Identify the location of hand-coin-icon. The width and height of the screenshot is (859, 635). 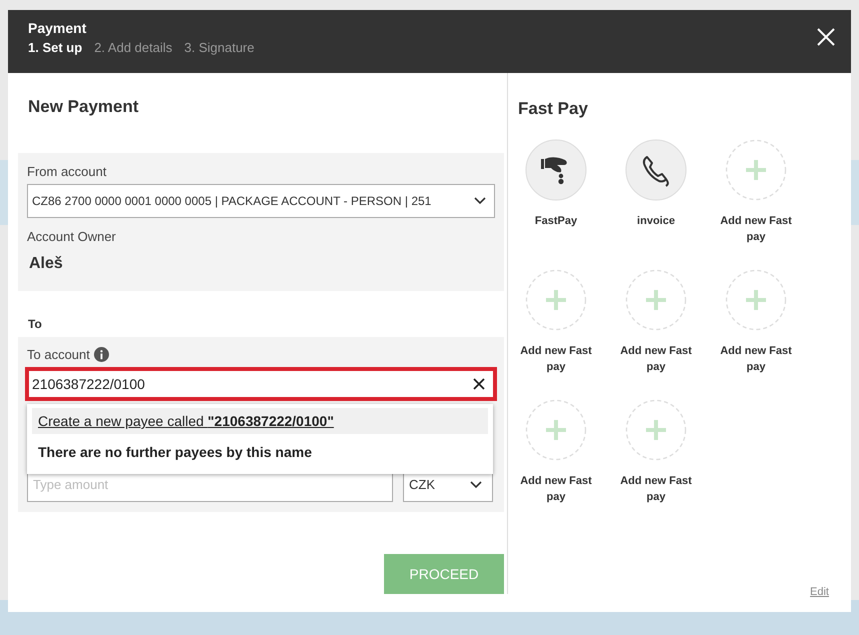
(556, 170).